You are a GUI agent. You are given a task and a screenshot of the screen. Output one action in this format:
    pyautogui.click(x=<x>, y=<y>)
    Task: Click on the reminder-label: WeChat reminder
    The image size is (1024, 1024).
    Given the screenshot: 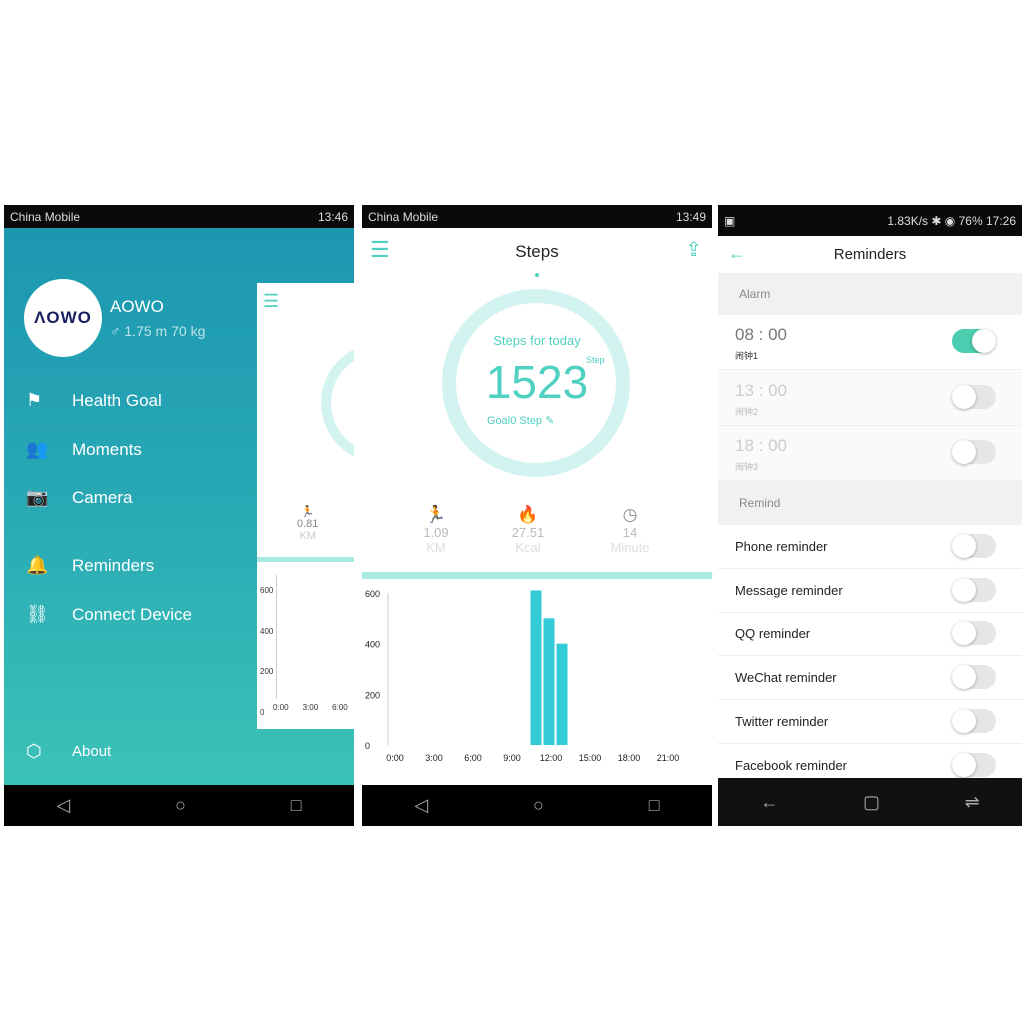 What is the action you would take?
    pyautogui.click(x=786, y=678)
    